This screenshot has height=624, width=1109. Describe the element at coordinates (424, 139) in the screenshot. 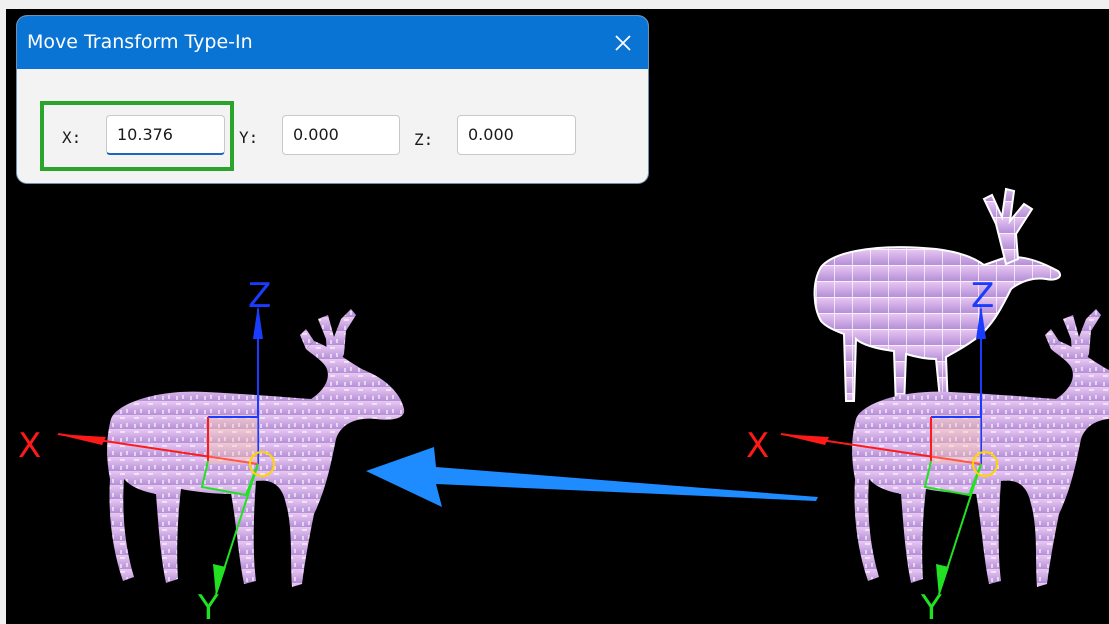

I see `z-label: Z:` at that location.